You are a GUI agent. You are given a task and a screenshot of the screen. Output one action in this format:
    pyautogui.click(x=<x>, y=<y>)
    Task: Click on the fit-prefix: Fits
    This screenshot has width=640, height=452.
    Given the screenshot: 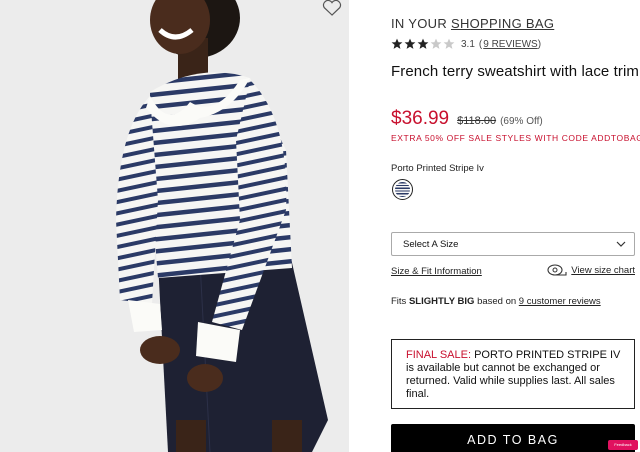 What is the action you would take?
    pyautogui.click(x=399, y=301)
    